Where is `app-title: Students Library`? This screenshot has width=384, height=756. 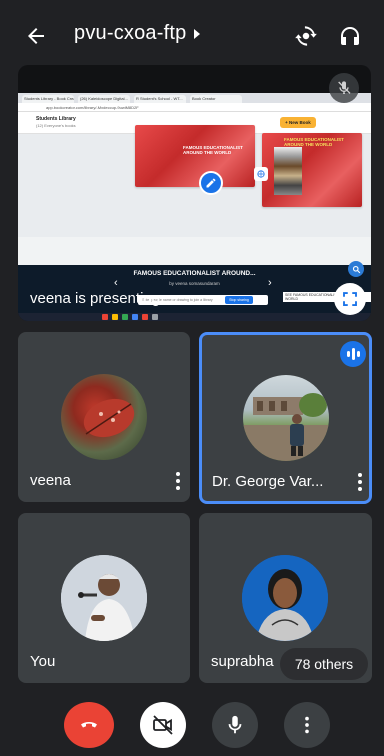
app-title: Students Library is located at coordinates (56, 119).